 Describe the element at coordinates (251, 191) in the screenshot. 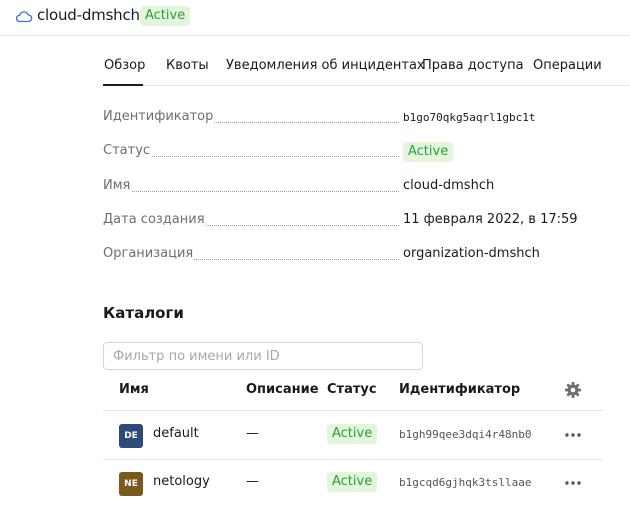

I see `dotted-leader` at that location.